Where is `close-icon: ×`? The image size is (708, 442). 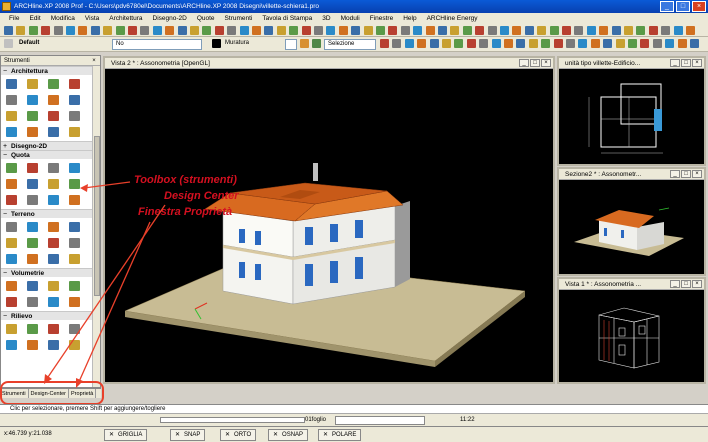 close-icon: × is located at coordinates (94, 61).